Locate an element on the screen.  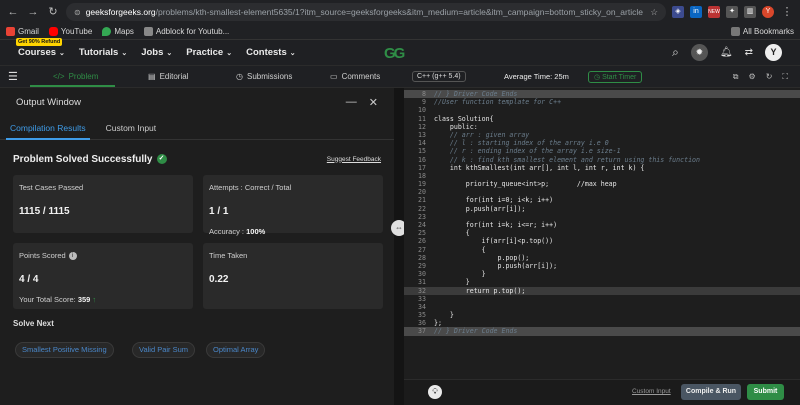
code-text: }; is located at coordinates (438, 323).